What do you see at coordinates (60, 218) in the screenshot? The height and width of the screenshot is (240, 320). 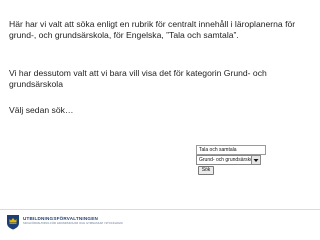 I see `org-name: UTBILDNINGSFÖRVALTNINGEN` at bounding box center [60, 218].